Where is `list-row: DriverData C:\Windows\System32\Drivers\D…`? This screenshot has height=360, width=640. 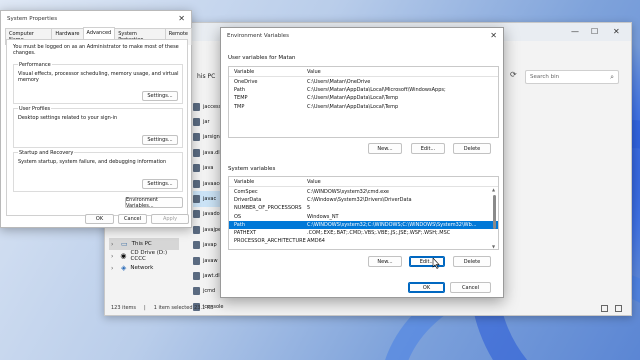 list-row: DriverData C:\Windows\System32\Drivers\D… is located at coordinates (363, 200).